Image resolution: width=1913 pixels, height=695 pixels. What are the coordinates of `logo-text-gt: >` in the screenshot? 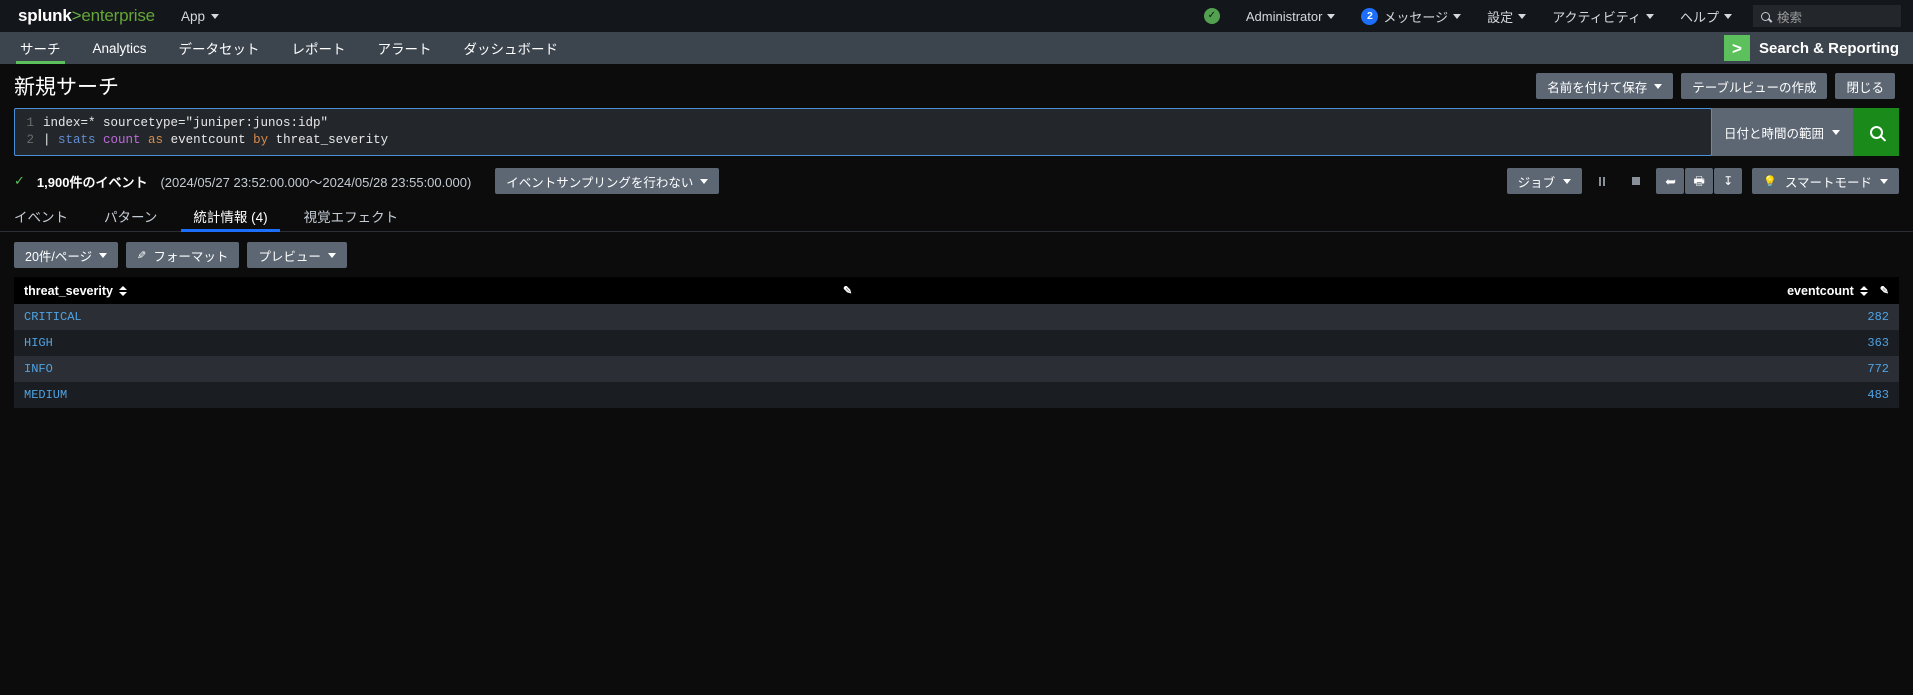 It's located at (76, 15).